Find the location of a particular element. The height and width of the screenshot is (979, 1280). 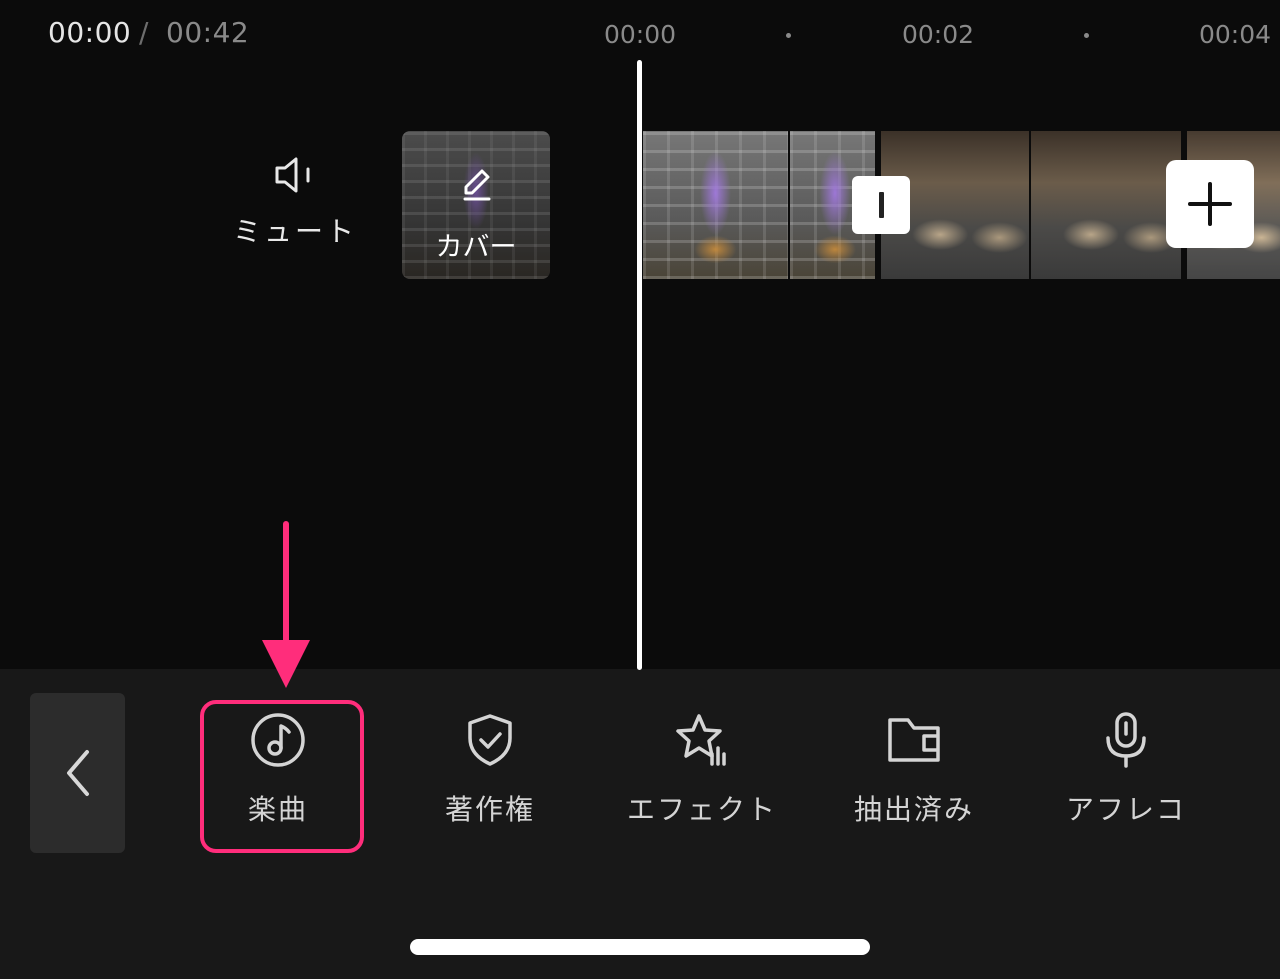

arrow-down-icon is located at coordinates (286, 604).